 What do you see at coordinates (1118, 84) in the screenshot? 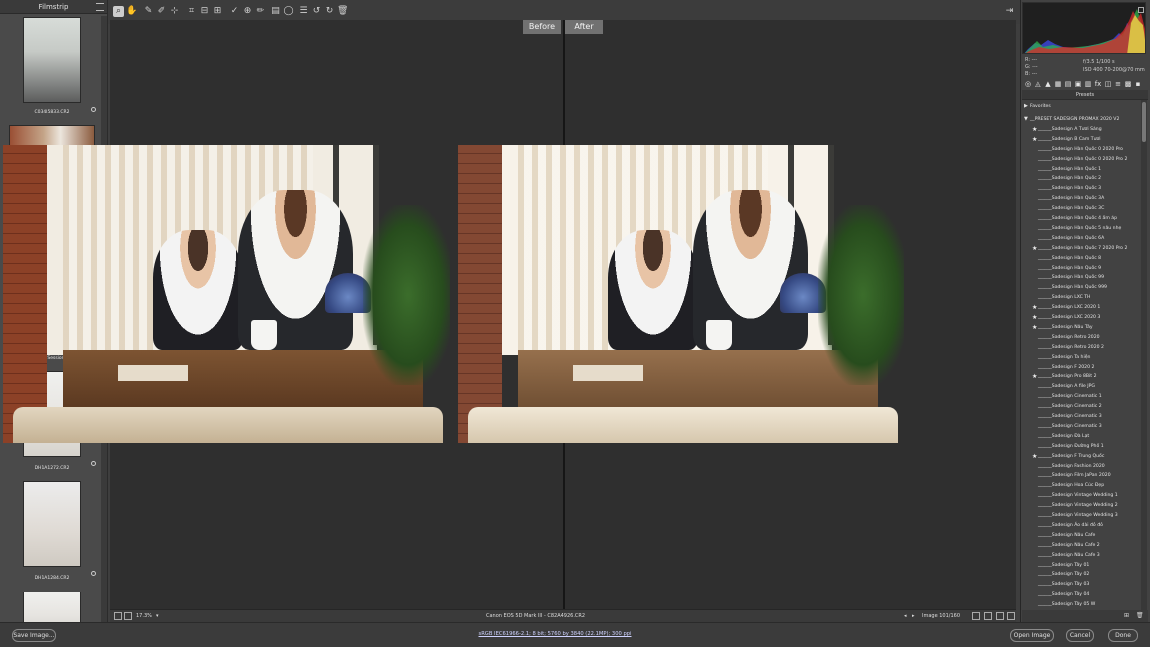
I see `presets-tab-icon: ≡` at bounding box center [1118, 84].